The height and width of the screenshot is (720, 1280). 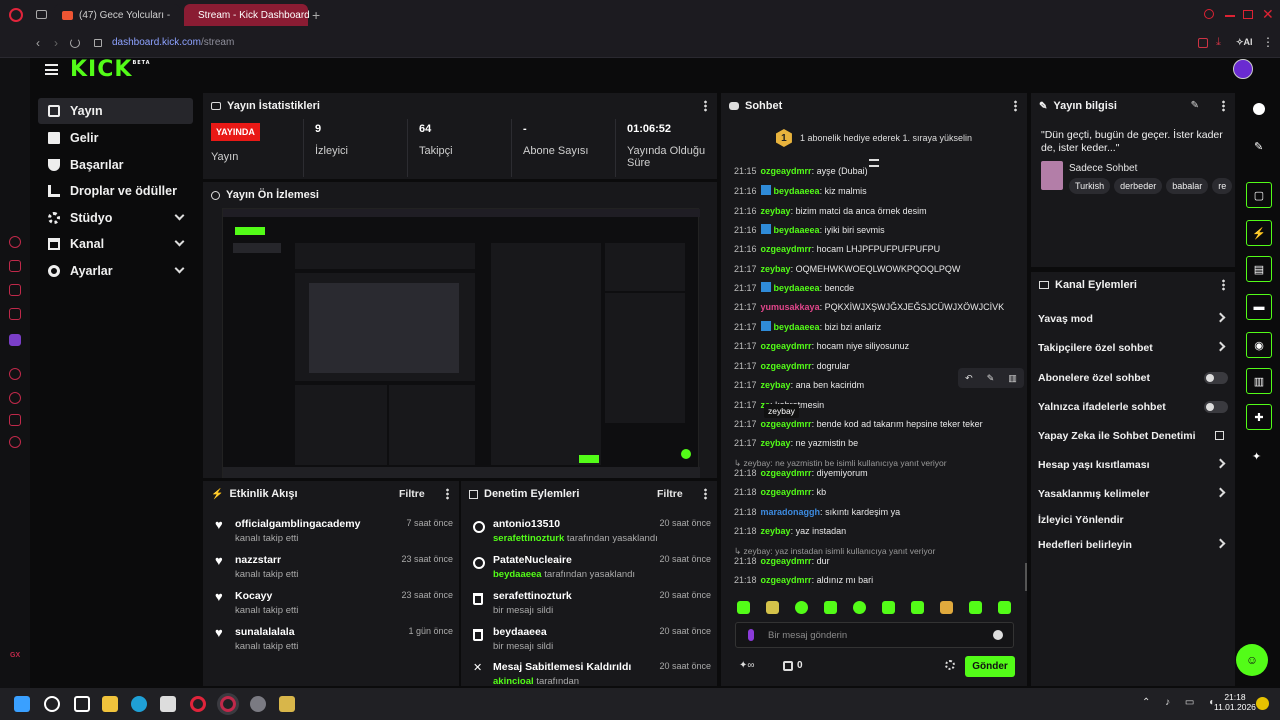 I want to click on new-tab-button: +, so click(x=316, y=15).